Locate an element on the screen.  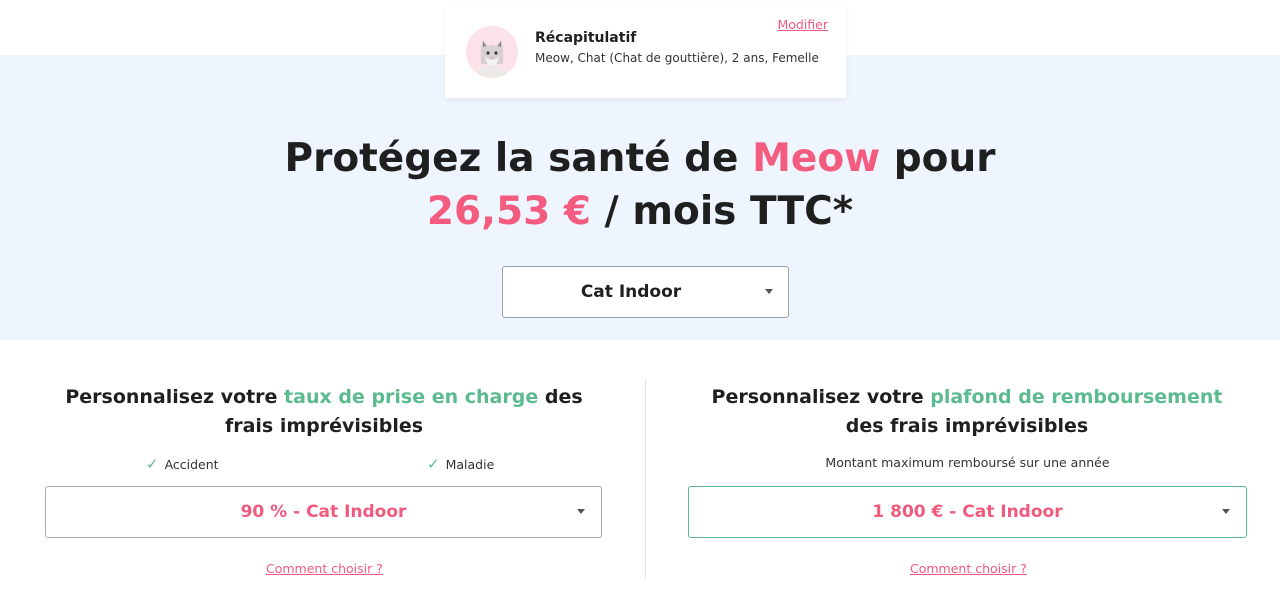
check-label: Accident is located at coordinates (191, 464).